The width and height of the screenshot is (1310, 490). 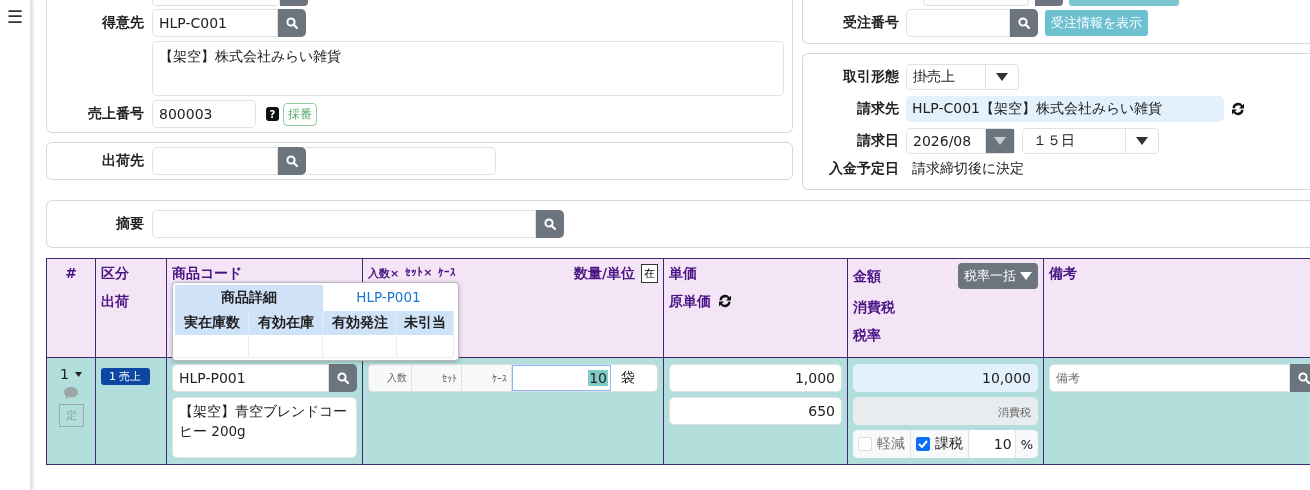 What do you see at coordinates (604, 273) in the screenshot?
I see `column-header: 数量/単位` at bounding box center [604, 273].